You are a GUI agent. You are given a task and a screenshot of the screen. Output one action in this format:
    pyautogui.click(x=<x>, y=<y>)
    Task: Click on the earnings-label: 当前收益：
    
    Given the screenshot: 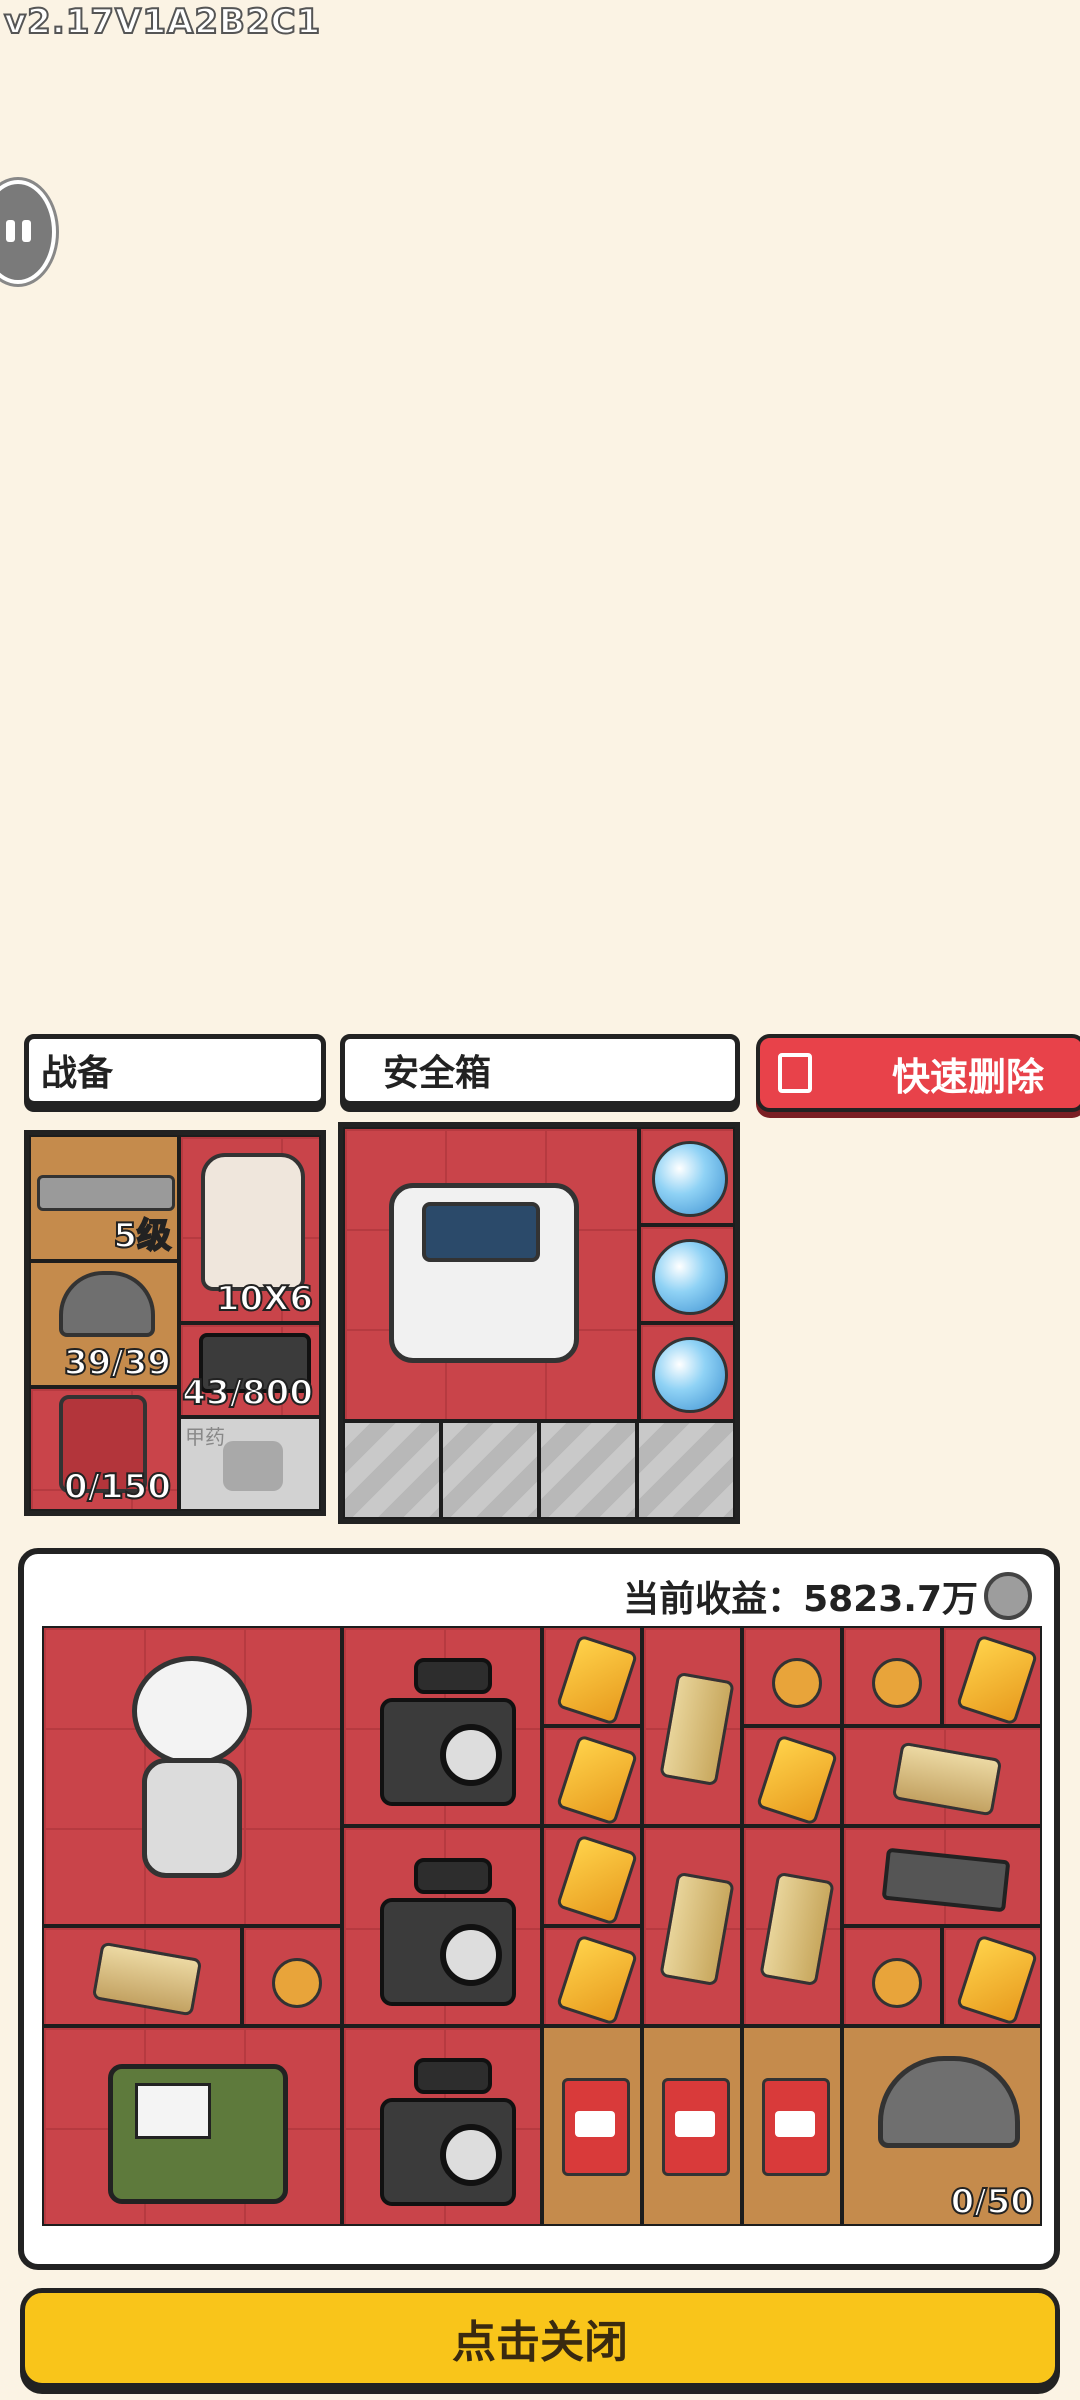 What is the action you would take?
    pyautogui.click(x=713, y=1599)
    